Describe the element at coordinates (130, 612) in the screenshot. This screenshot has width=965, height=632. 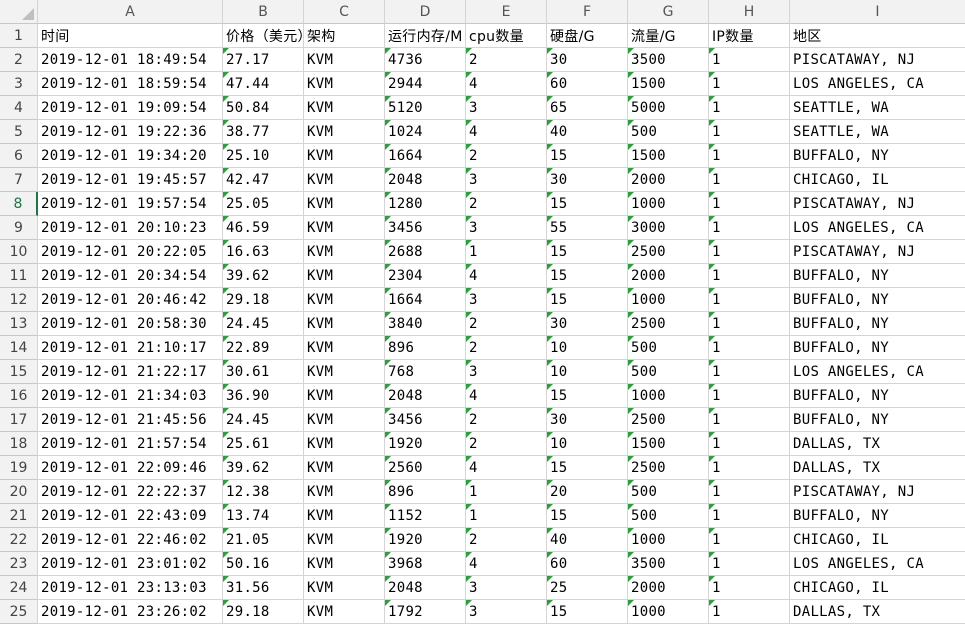
I see `cell-a25: 2019-12-01 23:26:02` at that location.